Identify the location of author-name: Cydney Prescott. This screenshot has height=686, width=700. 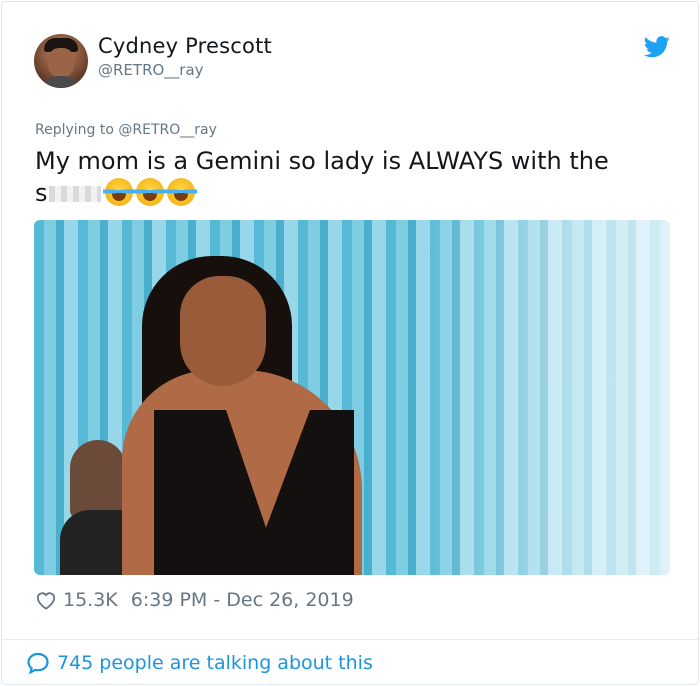
(185, 46).